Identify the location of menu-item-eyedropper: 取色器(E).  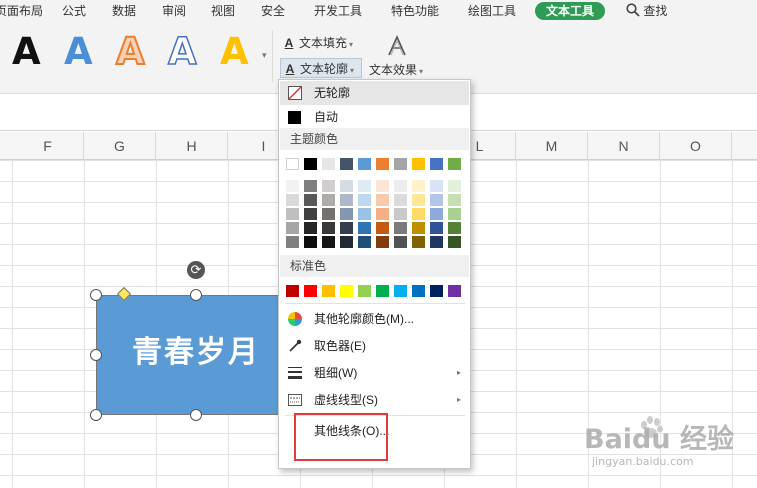
(374, 346).